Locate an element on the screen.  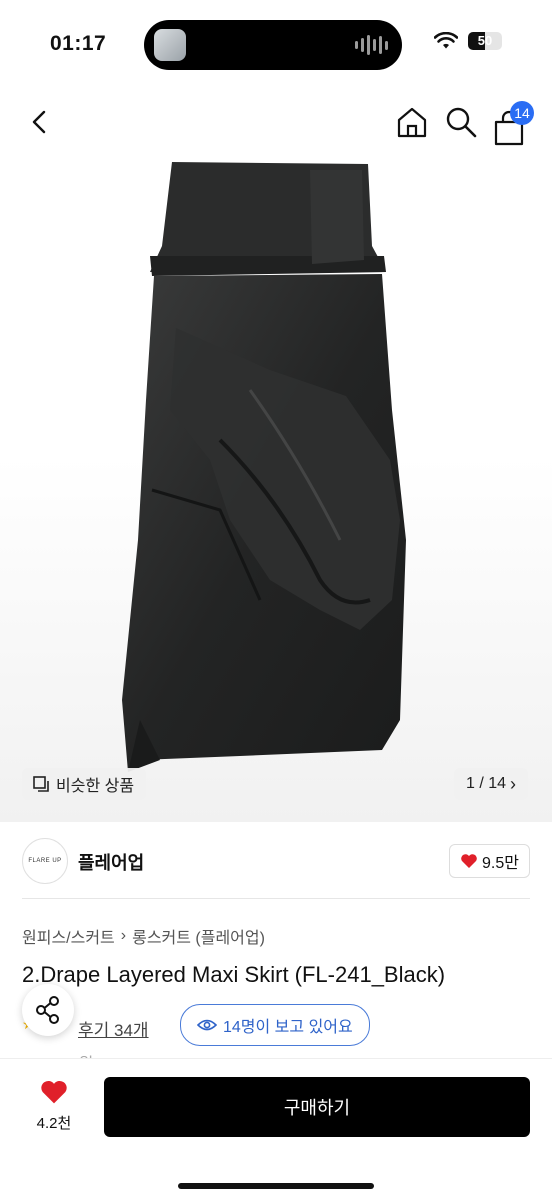
divider is located at coordinates (276, 898).